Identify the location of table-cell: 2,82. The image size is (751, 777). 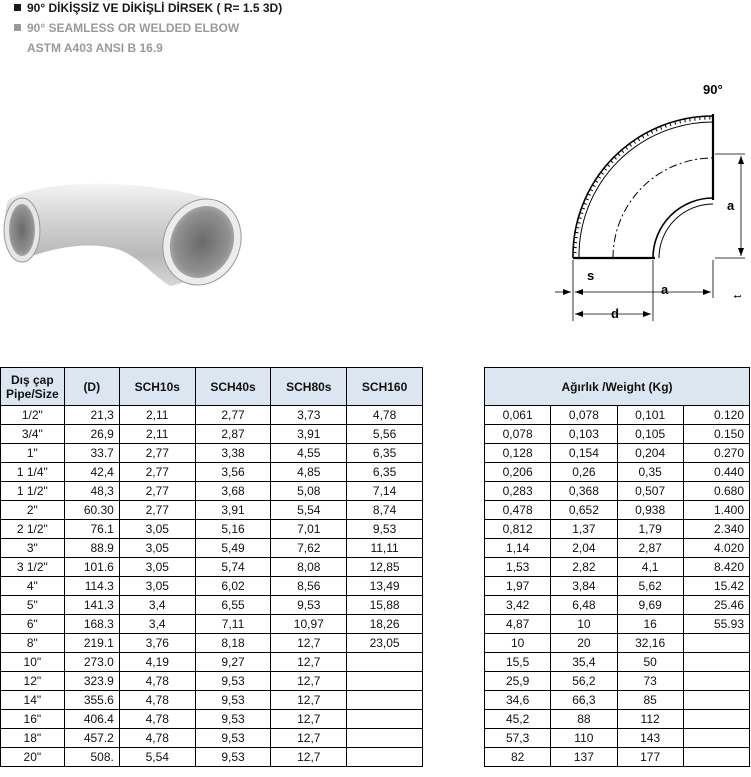
(584, 567).